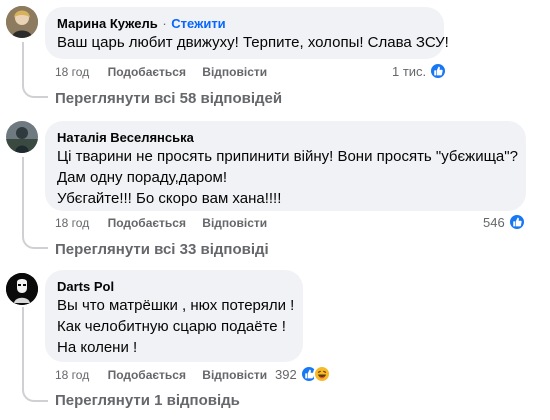  Describe the element at coordinates (244, 23) in the screenshot. I see `author-row: Марина Кужель · Стежити` at that location.